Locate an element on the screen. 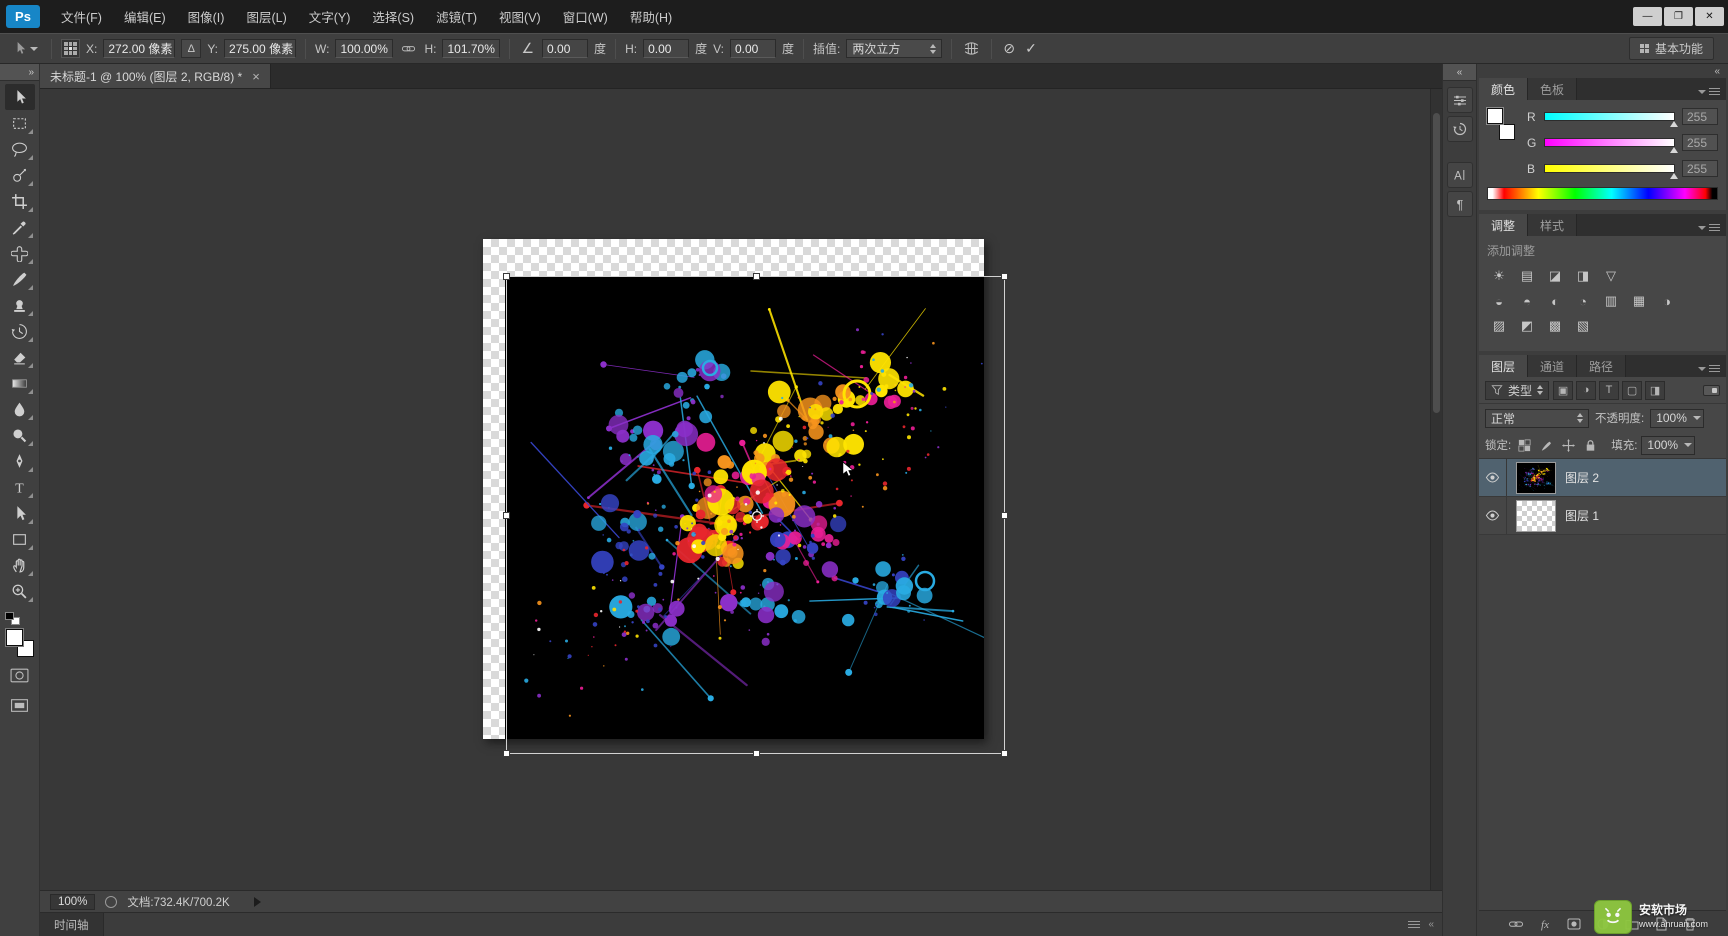 Image resolution: width=1728 pixels, height=936 pixels. blend-mode-select: 正常 is located at coordinates (1537, 418).